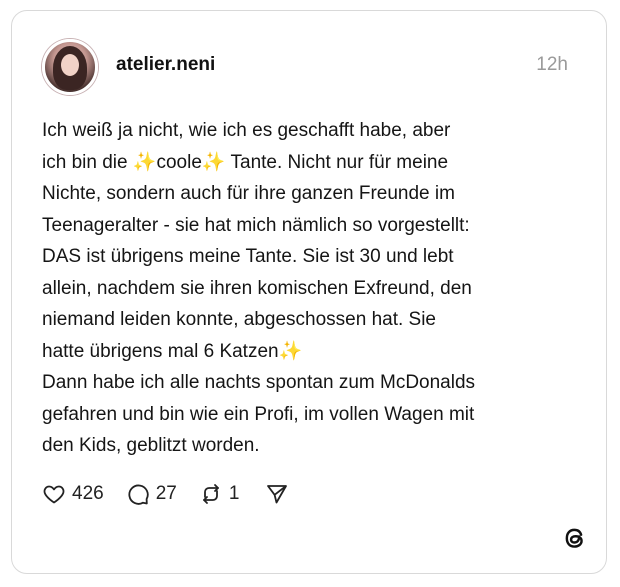 Image resolution: width=620 pixels, height=587 pixels. Describe the element at coordinates (151, 494) in the screenshot. I see `reply-button: 27` at that location.